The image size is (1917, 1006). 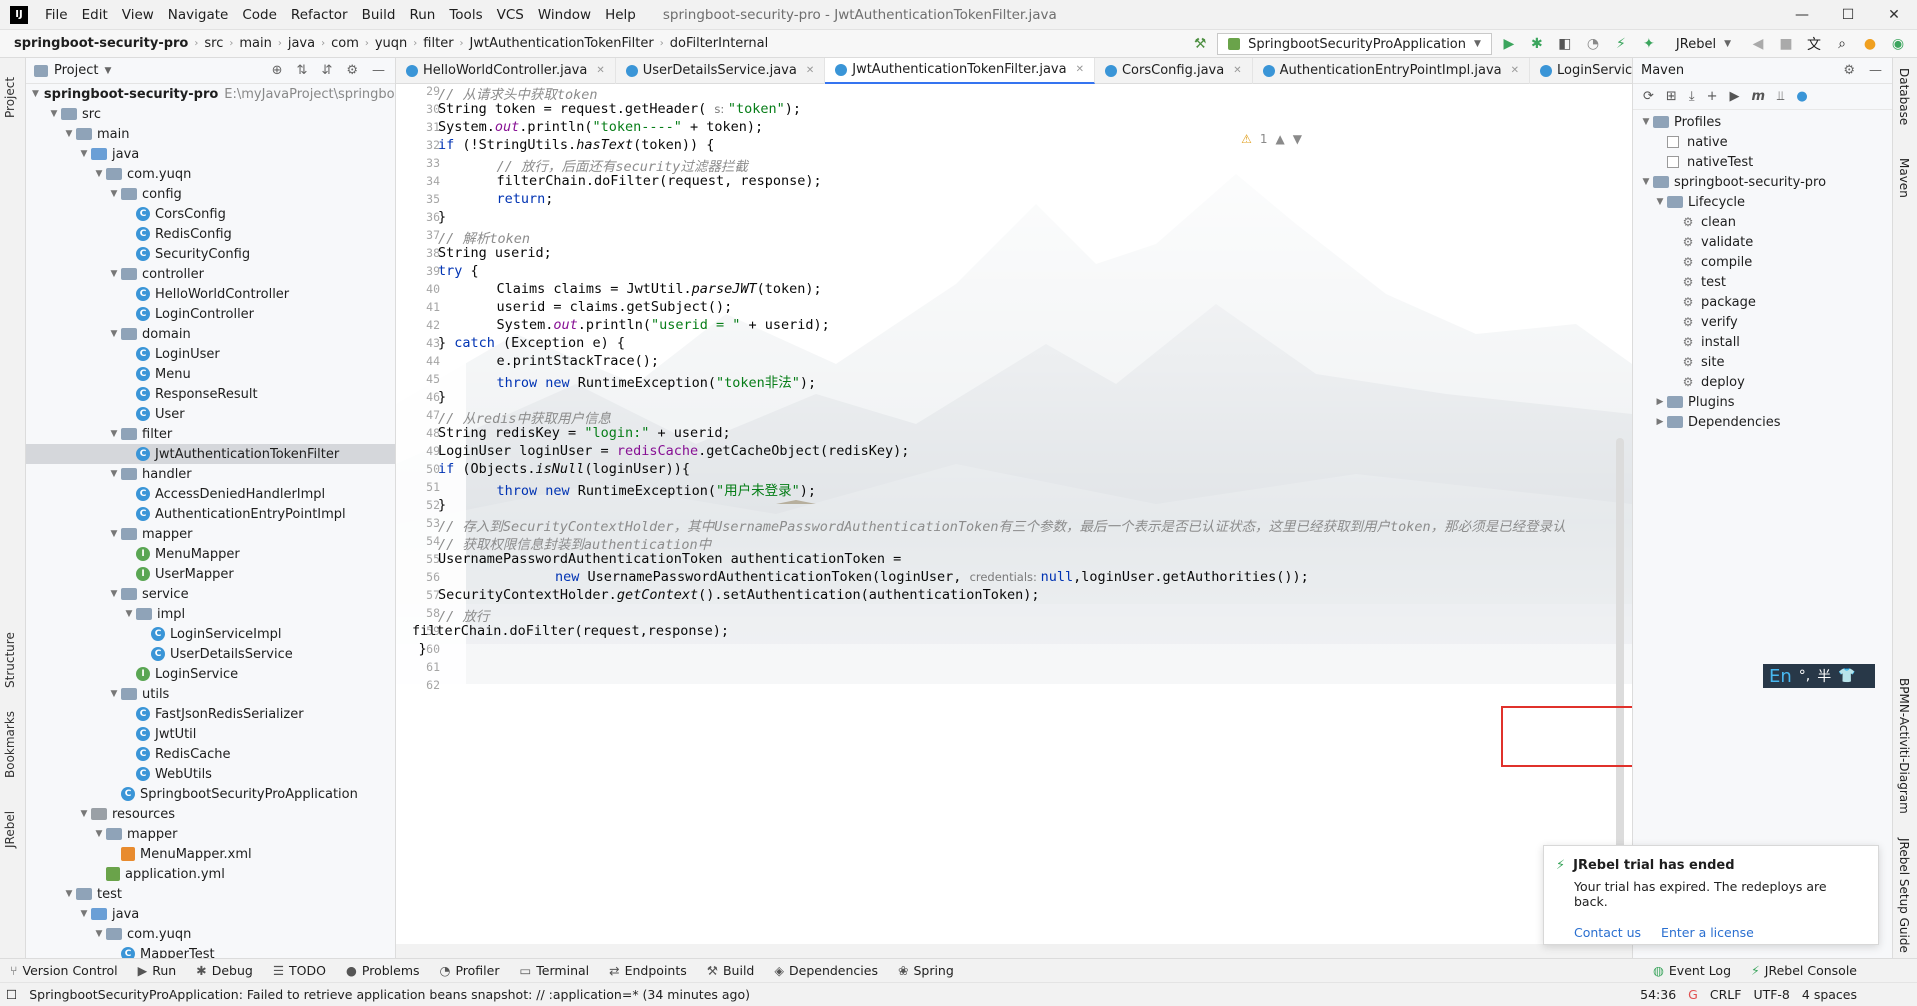 I want to click on maven-tree-item: ▼ Profiles, so click(x=1762, y=122).